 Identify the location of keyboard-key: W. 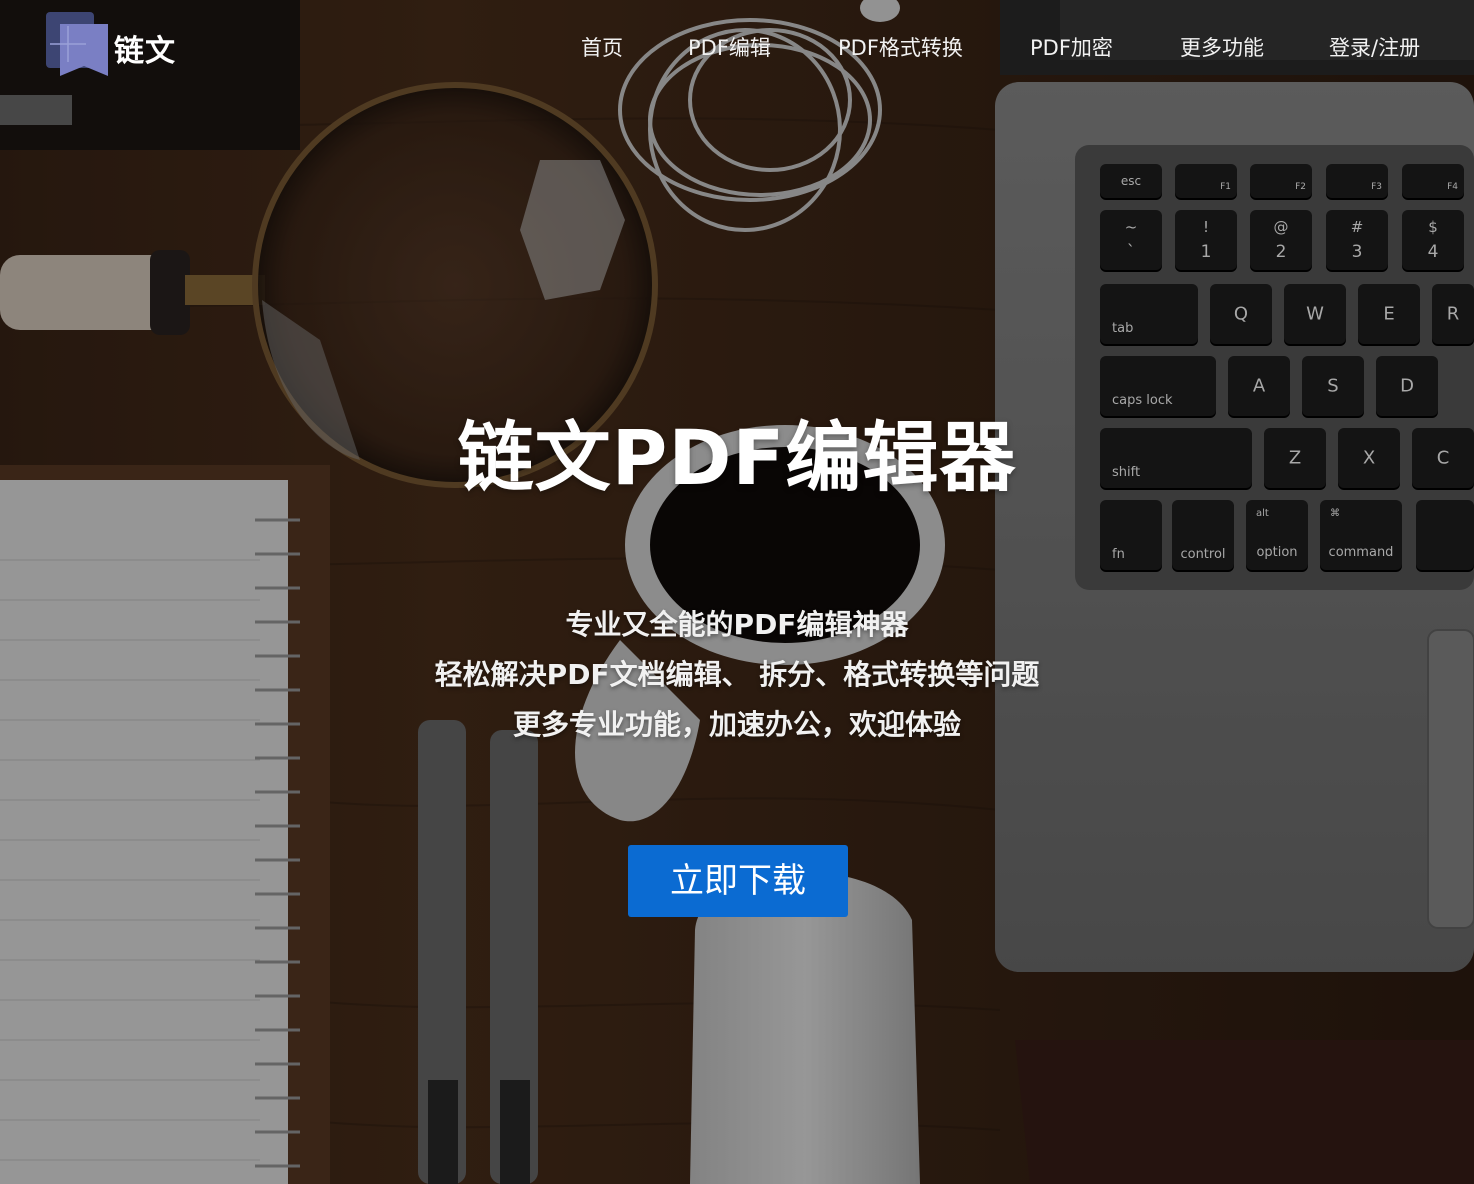
(1315, 314).